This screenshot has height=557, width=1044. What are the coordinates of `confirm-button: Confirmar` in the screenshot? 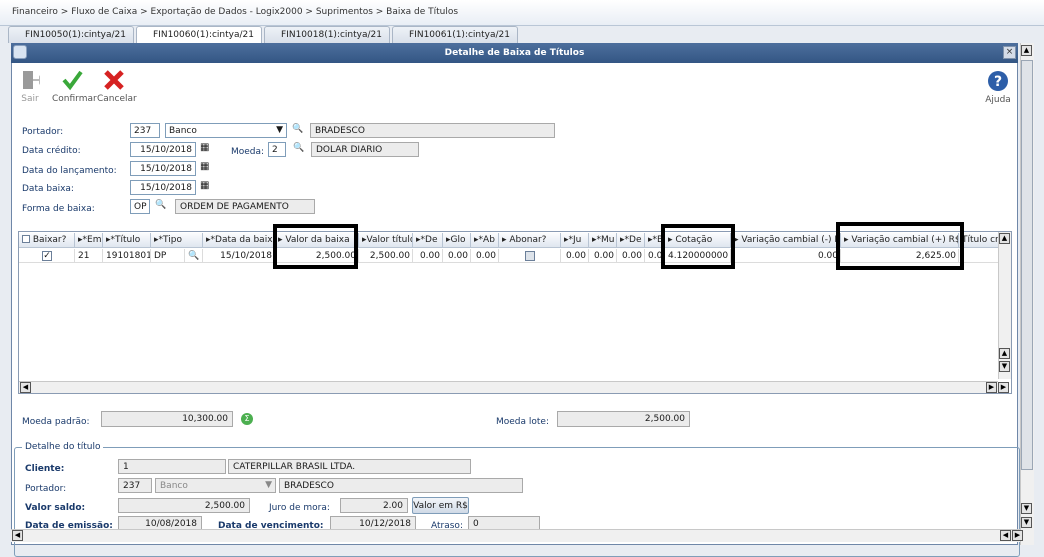 It's located at (74, 86).